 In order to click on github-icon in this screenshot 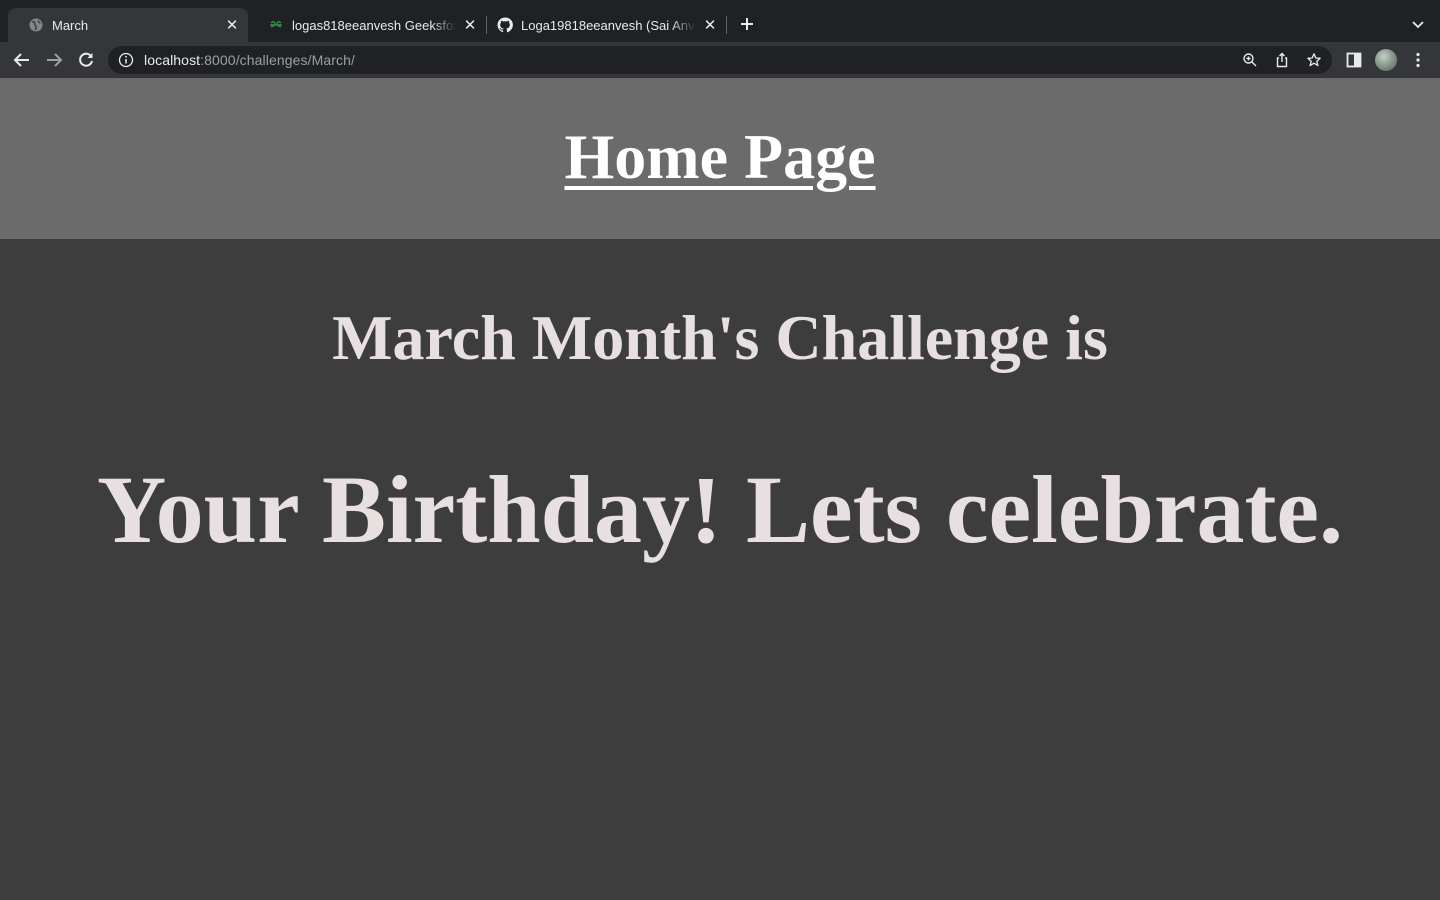, I will do `click(505, 25)`.